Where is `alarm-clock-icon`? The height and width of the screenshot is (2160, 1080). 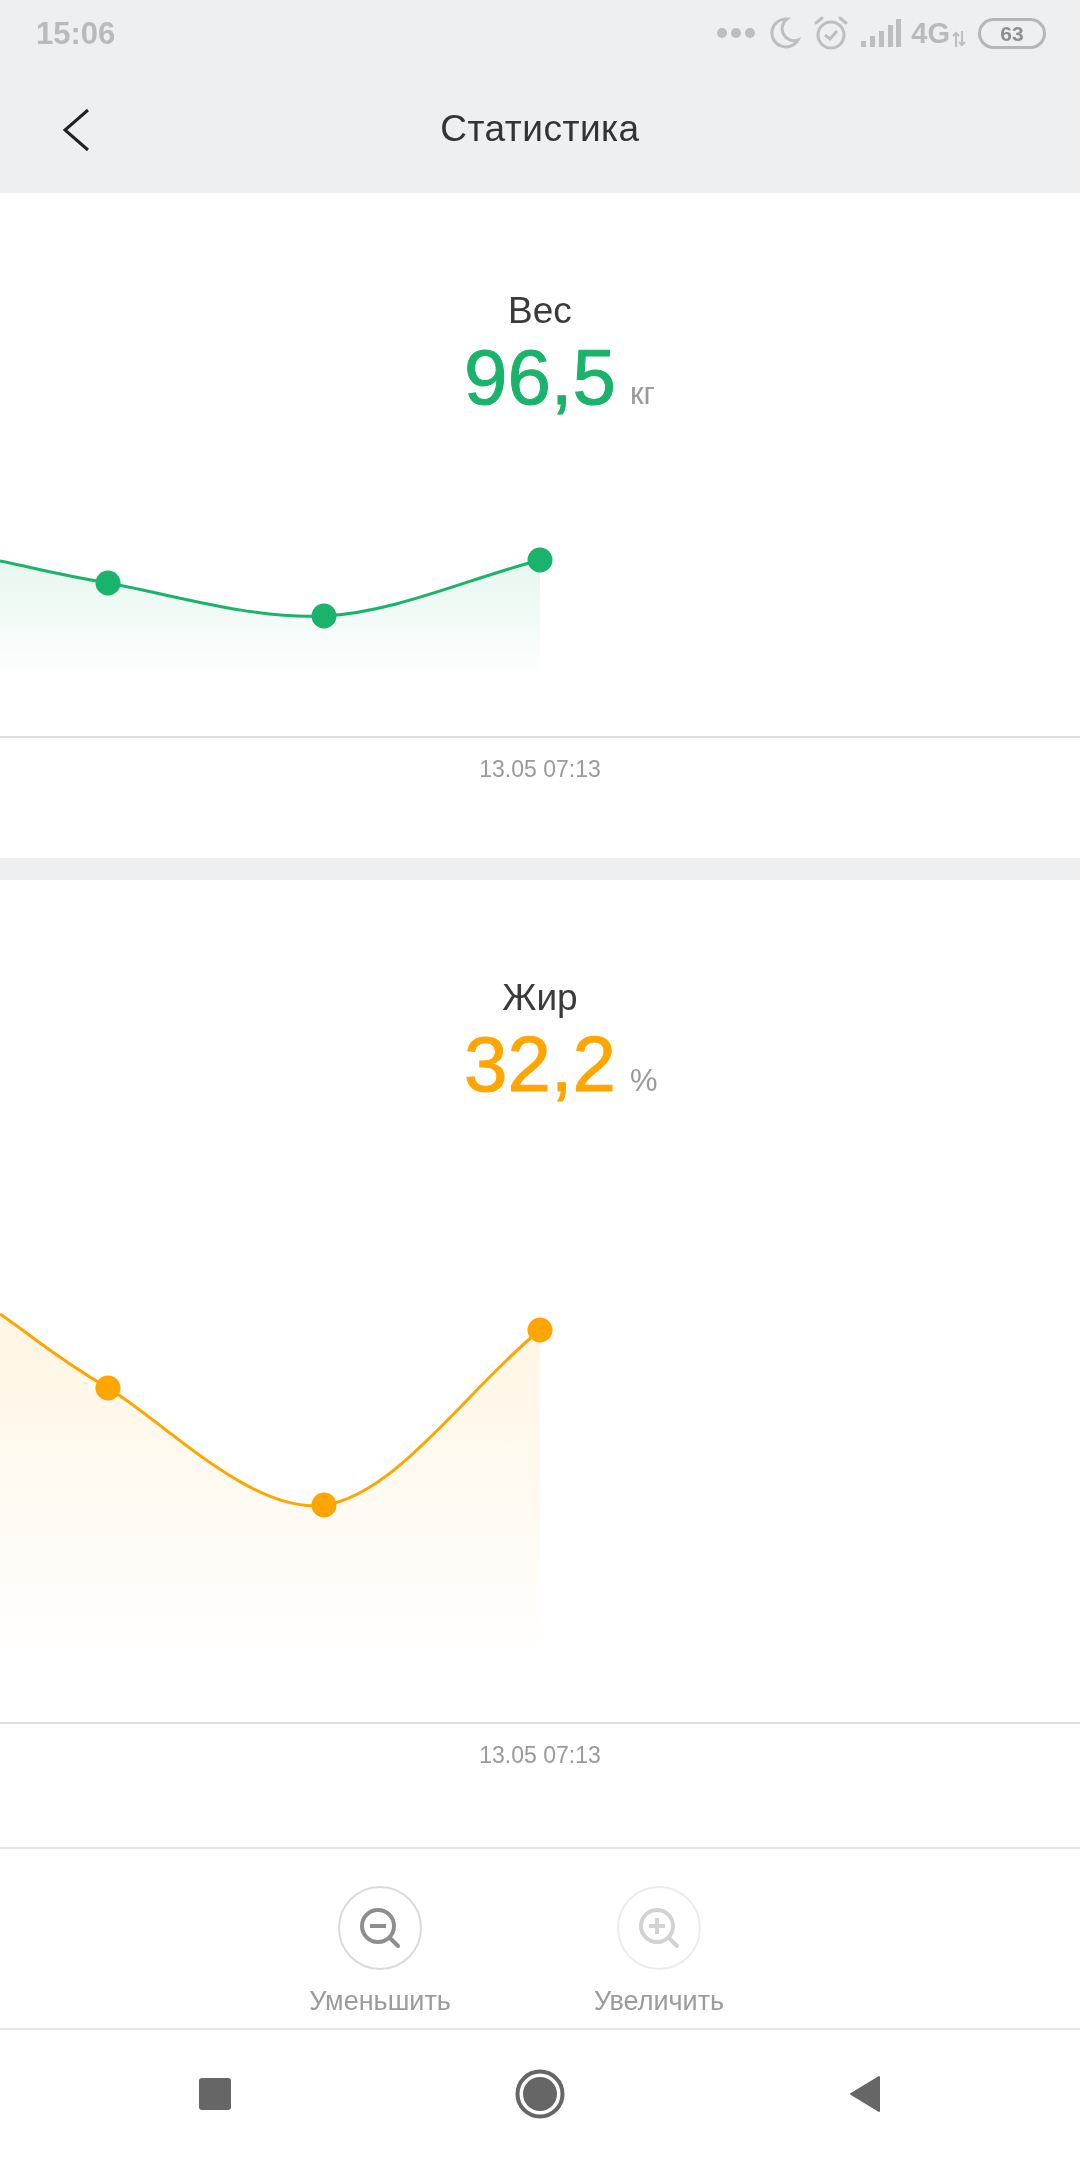 alarm-clock-icon is located at coordinates (831, 33).